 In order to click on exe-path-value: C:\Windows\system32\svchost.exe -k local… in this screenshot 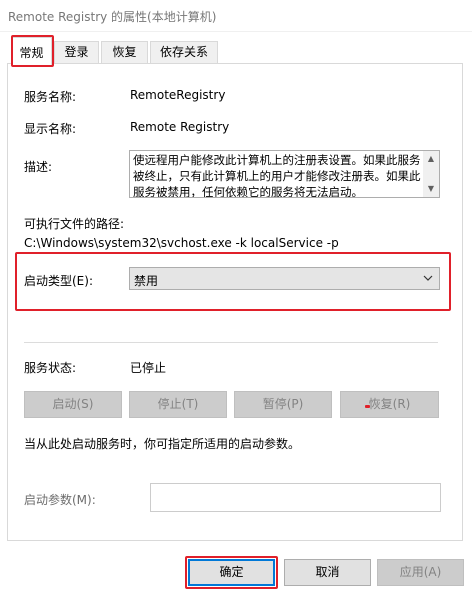, I will do `click(181, 243)`.